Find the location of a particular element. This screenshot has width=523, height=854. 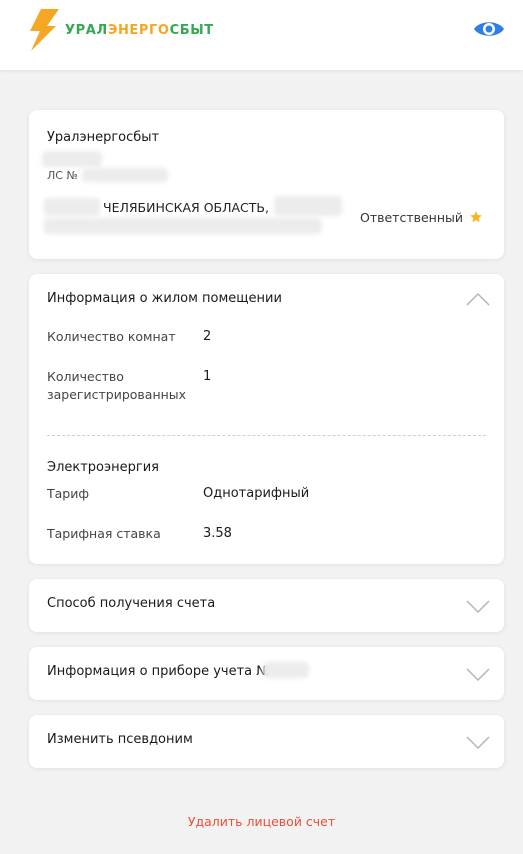

housing-info-title: Информация о жилом помещении is located at coordinates (164, 298).